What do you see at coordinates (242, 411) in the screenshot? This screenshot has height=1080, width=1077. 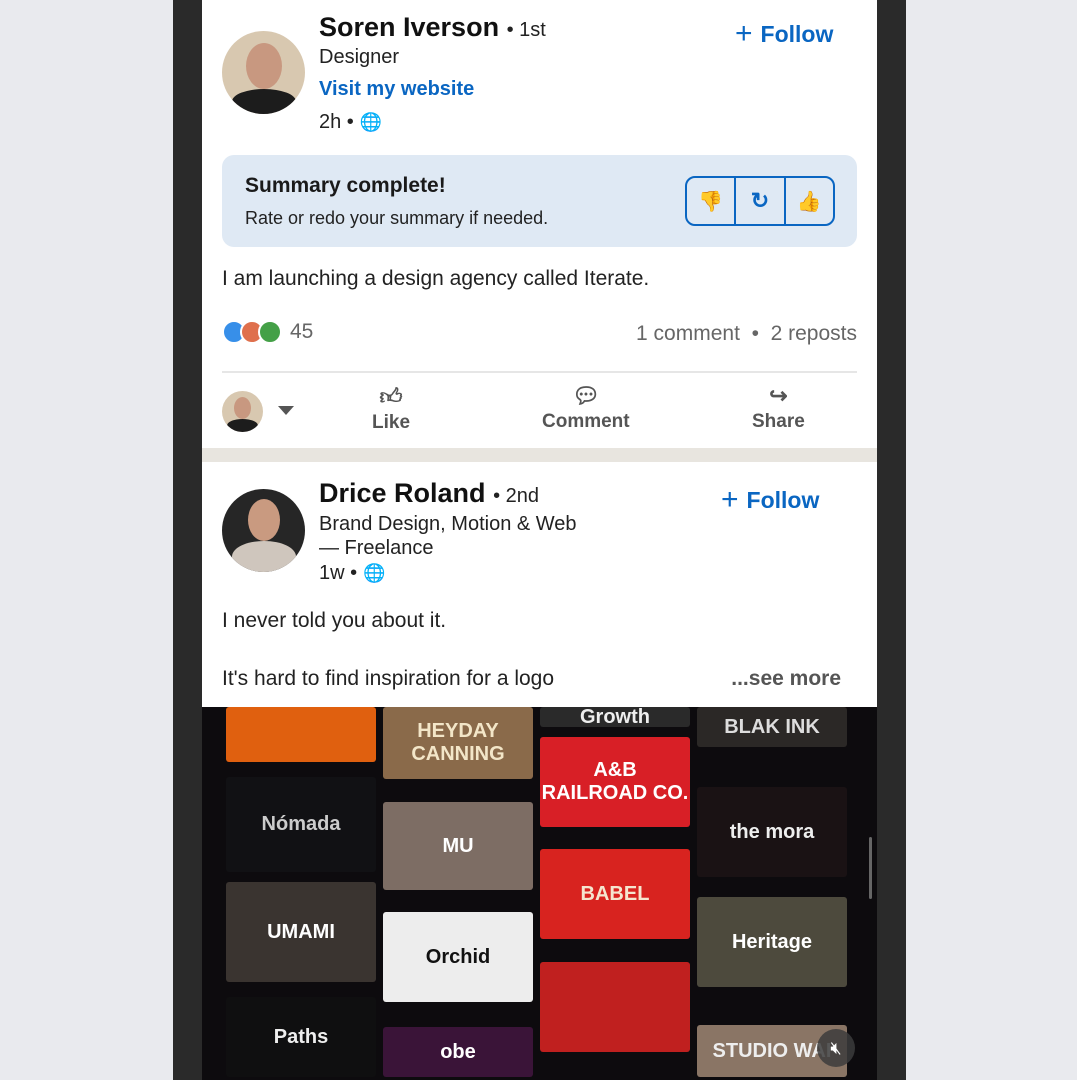 I see `actor-avatar` at bounding box center [242, 411].